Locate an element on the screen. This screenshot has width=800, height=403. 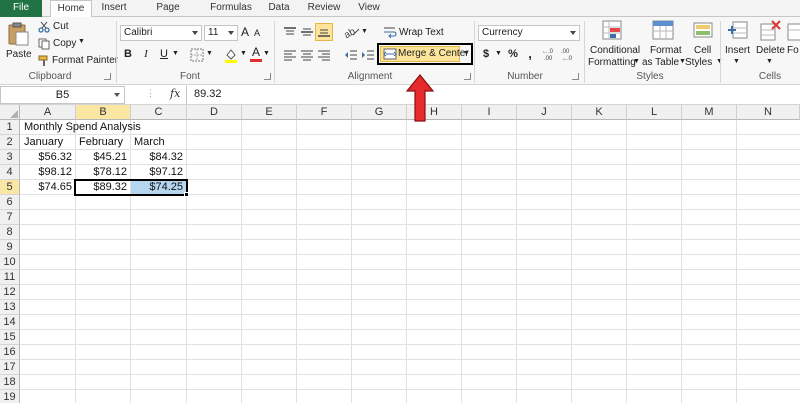
underline-dropdown-icon: ▼ is located at coordinates (175, 53).